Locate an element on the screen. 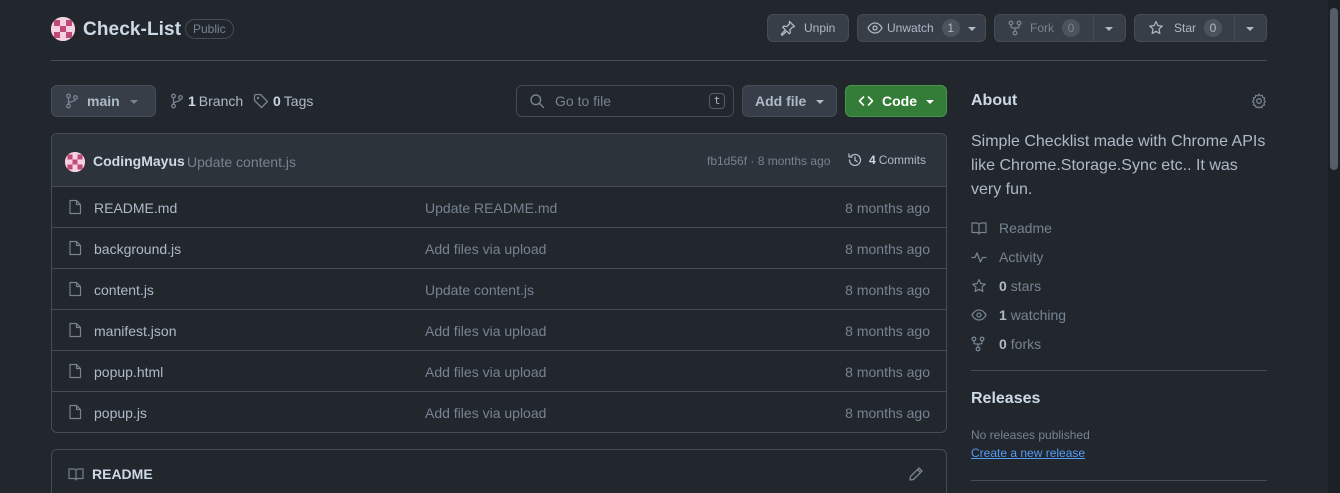  readme-title: README is located at coordinates (122, 474).